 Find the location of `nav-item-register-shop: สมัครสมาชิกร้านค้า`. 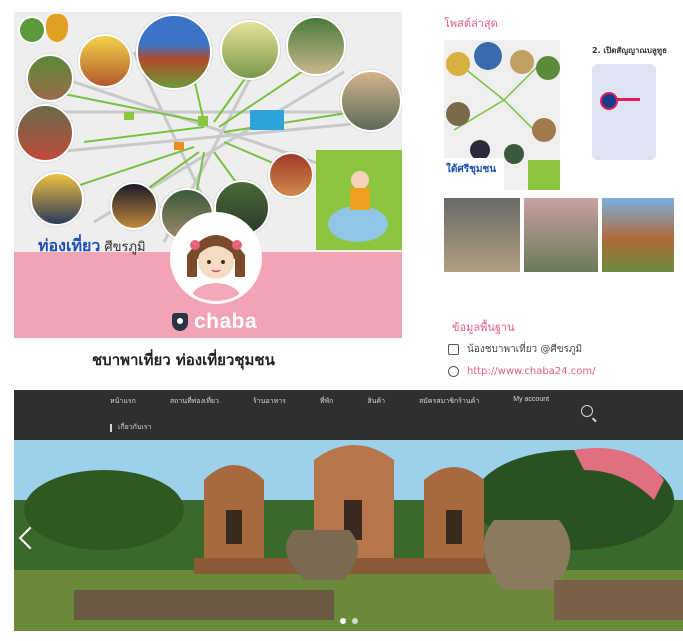

nav-item-register-shop: สมัครสมาชิกร้านค้า is located at coordinates (449, 401).